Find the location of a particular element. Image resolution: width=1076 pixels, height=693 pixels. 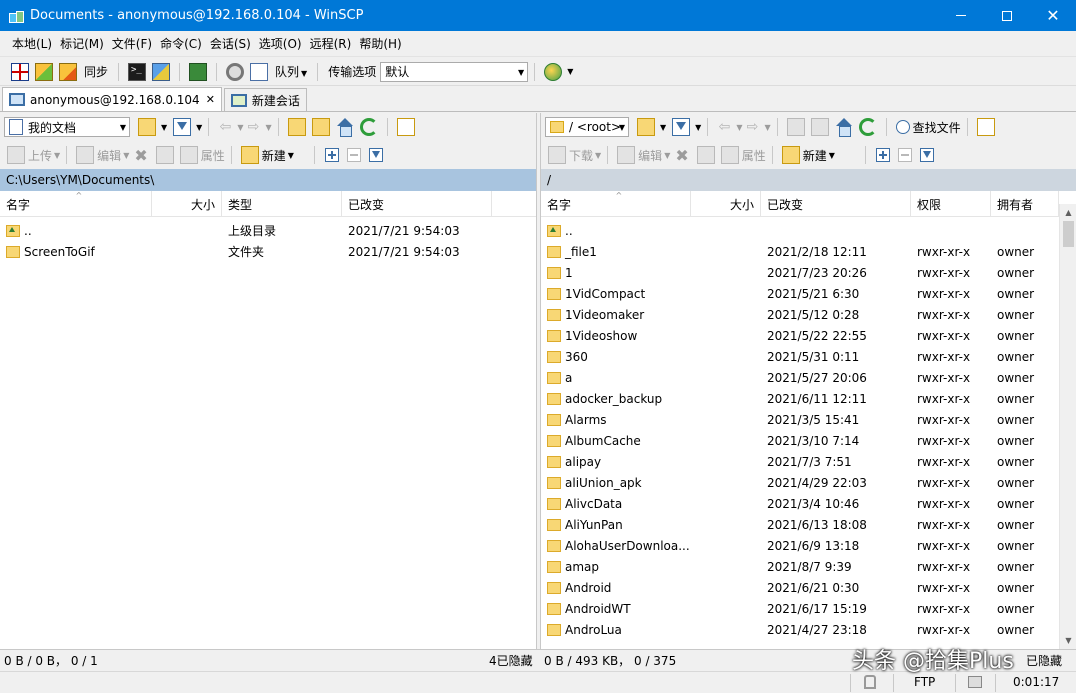

rename-icon is located at coordinates (705, 155).